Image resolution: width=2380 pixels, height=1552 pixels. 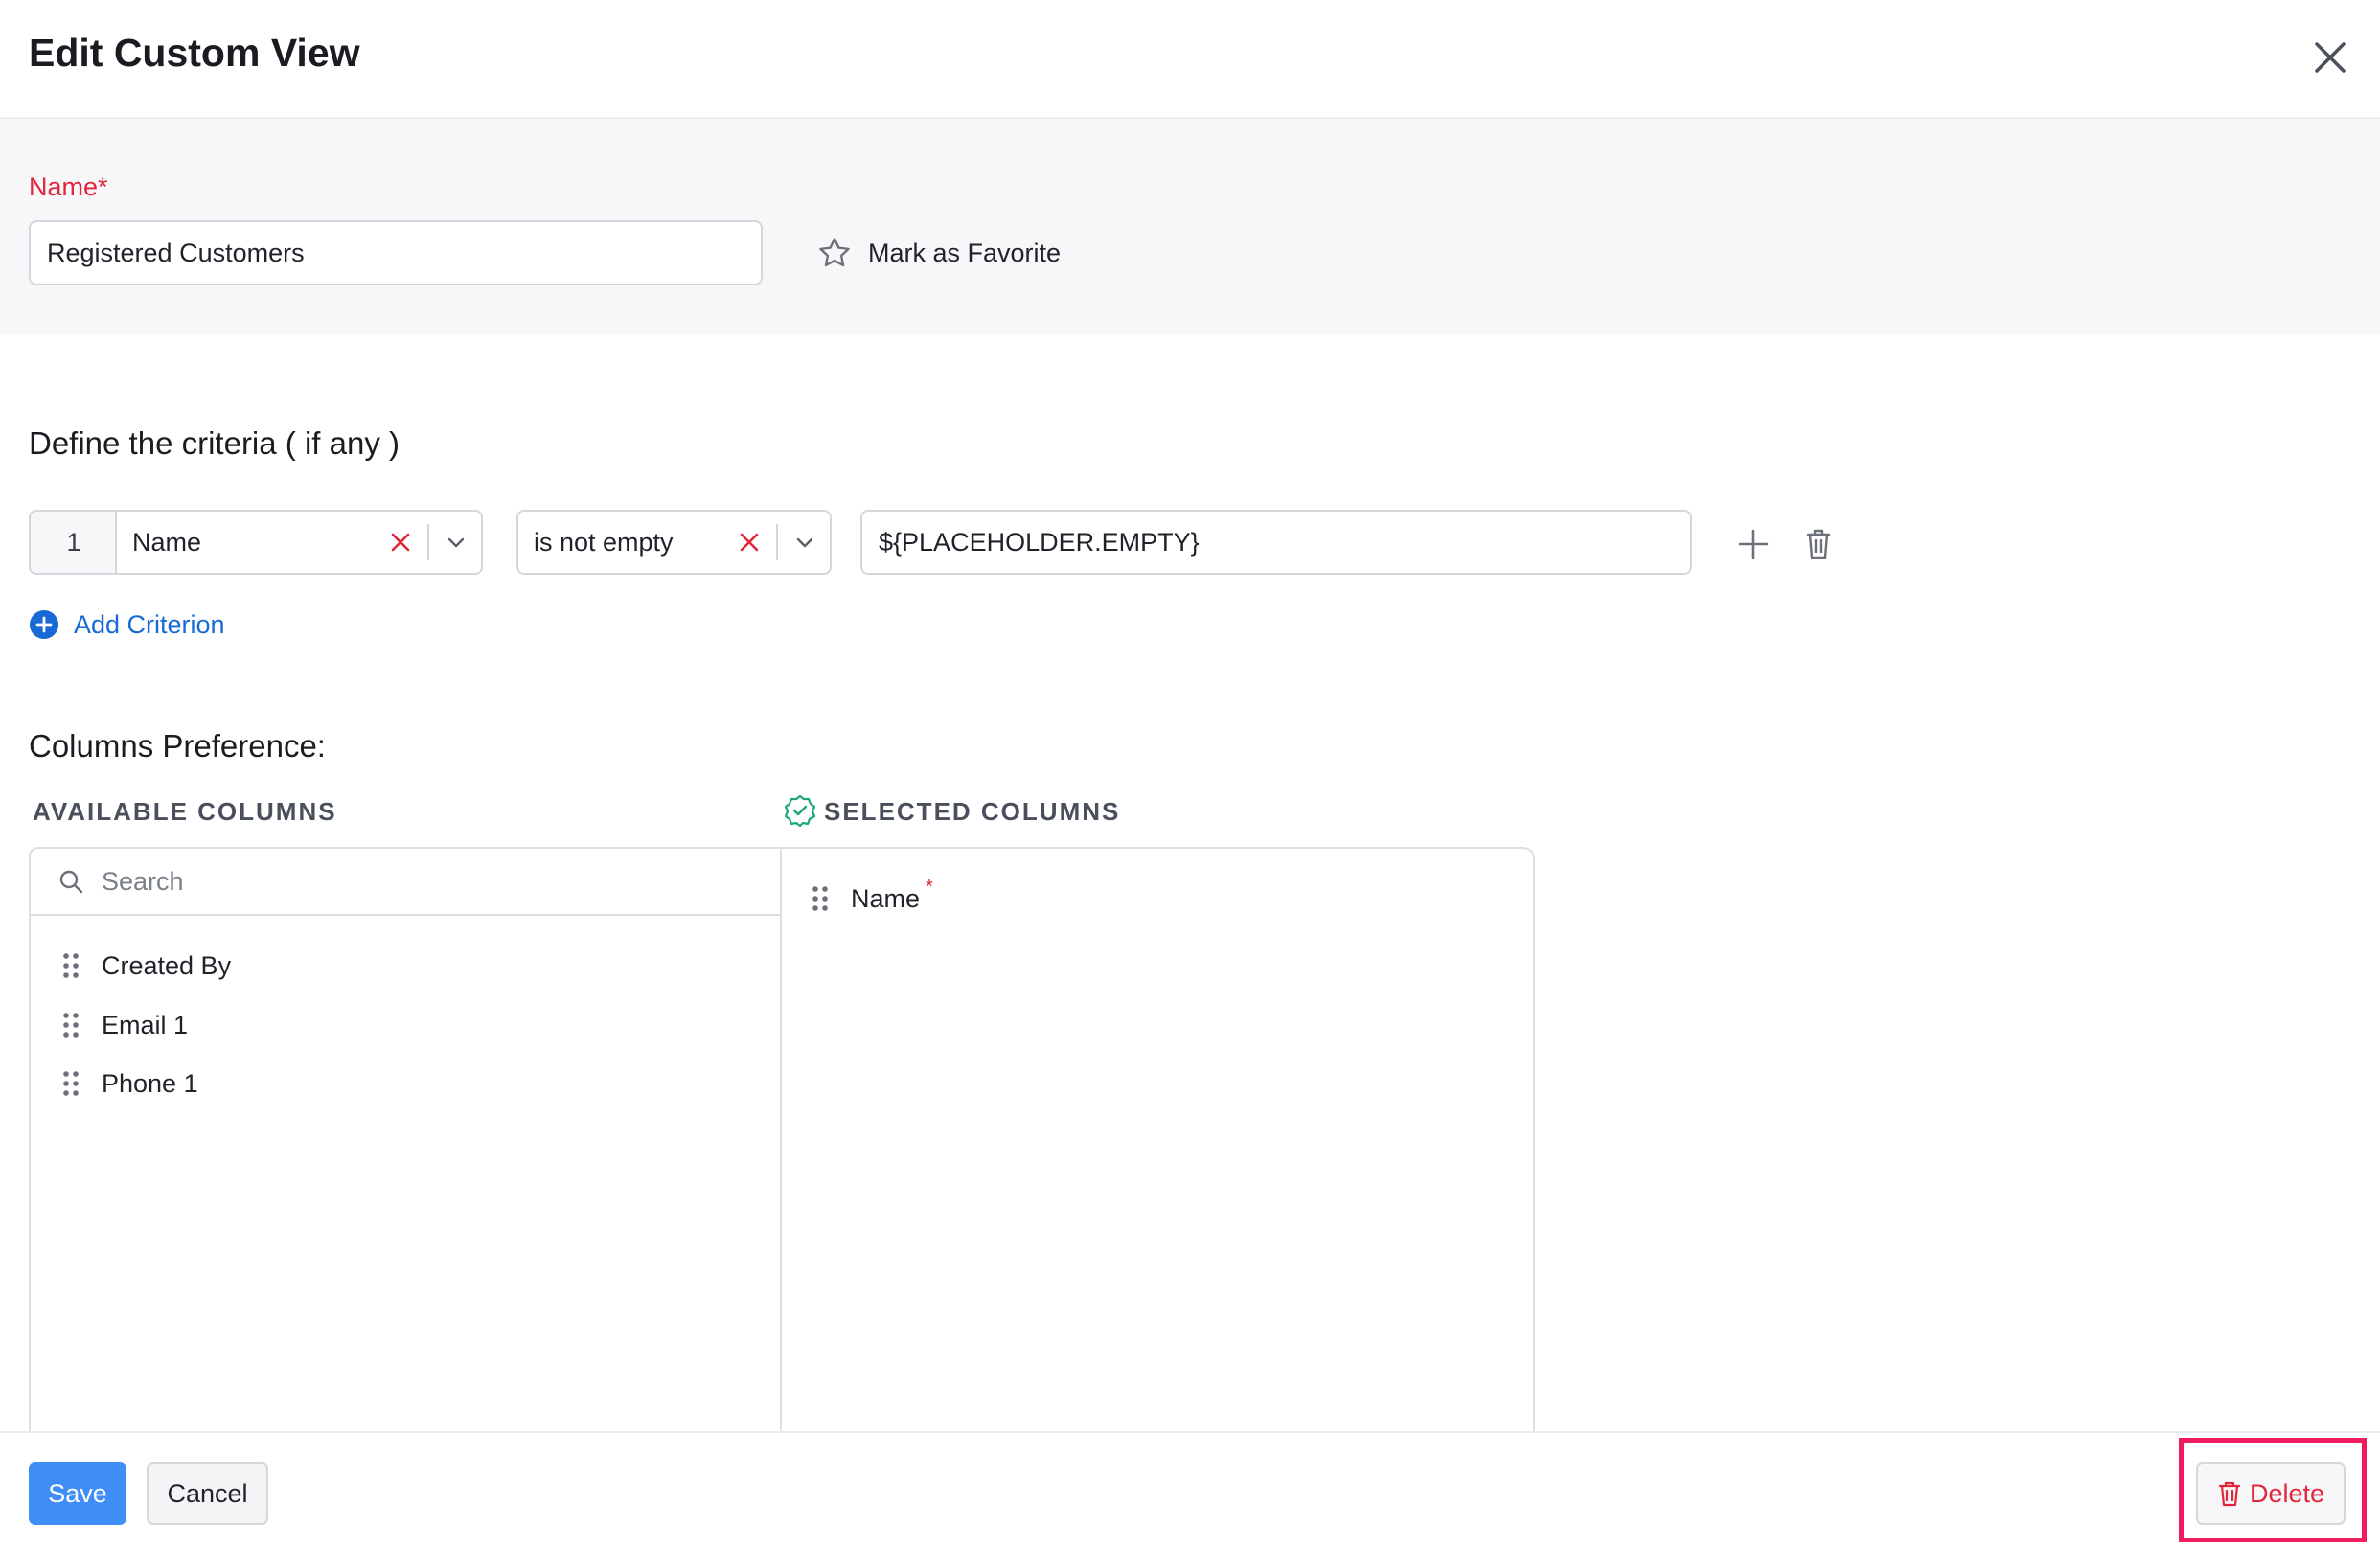 What do you see at coordinates (195, 53) in the screenshot?
I see `dialog-title: Edit Custom View` at bounding box center [195, 53].